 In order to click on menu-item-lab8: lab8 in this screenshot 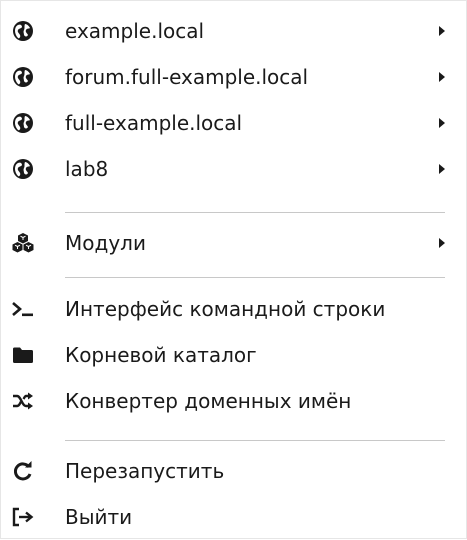, I will do `click(233, 169)`.